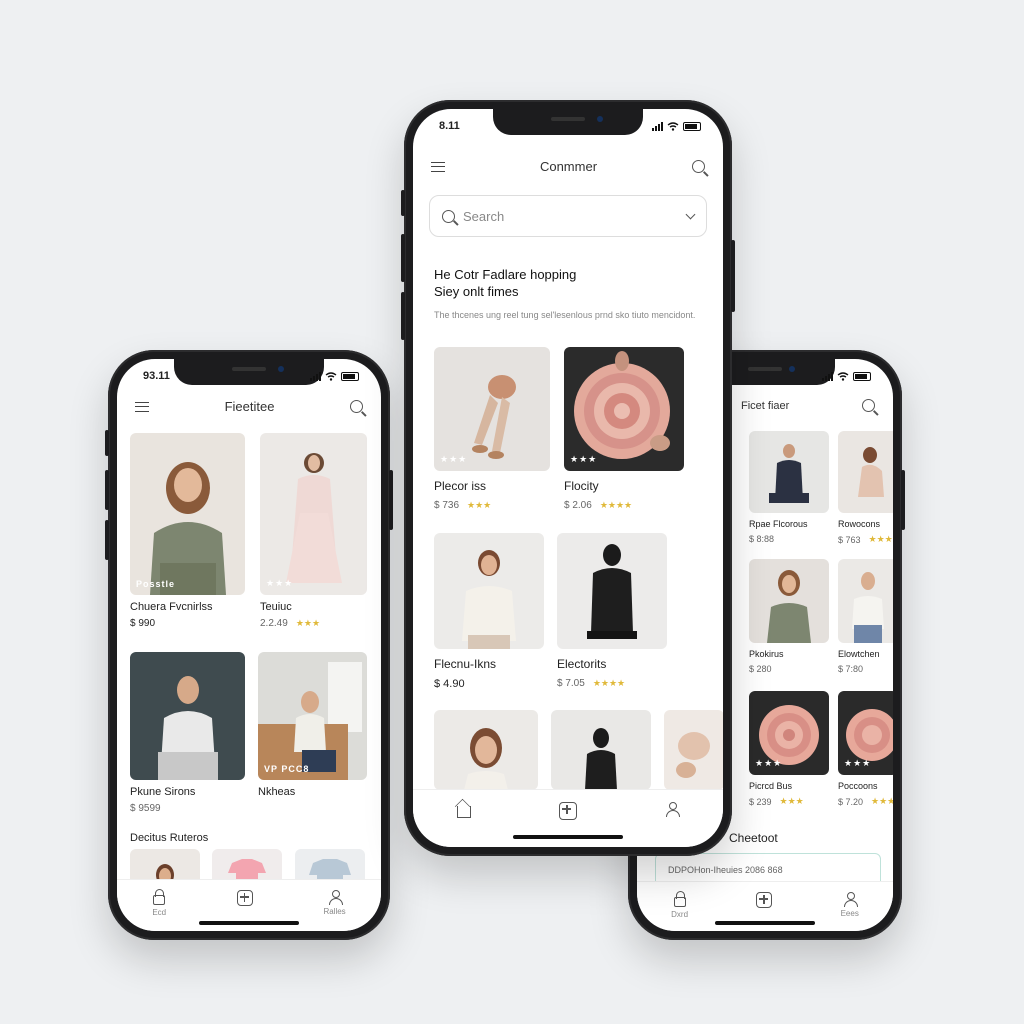  I want to click on product-card: Posstle Chuera Fvcnirlss $ 990, so click(187, 531).